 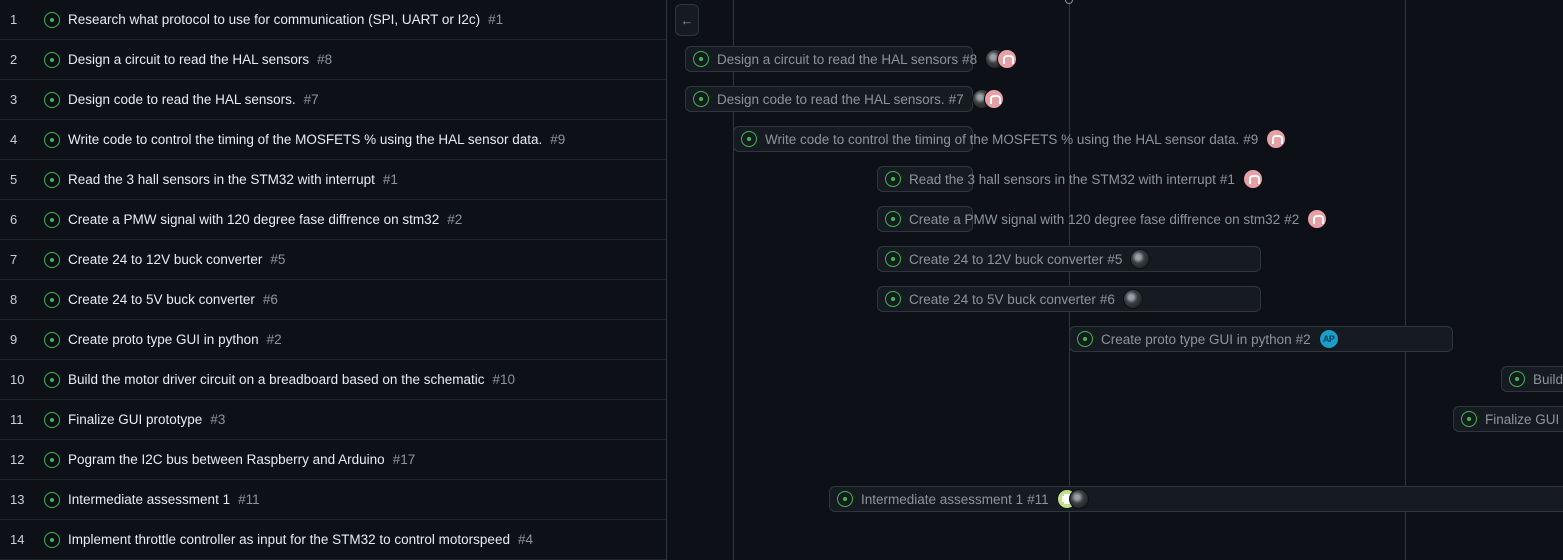 I want to click on table-row: 9 Create proto type GUI in python #2, so click(x=333, y=340).